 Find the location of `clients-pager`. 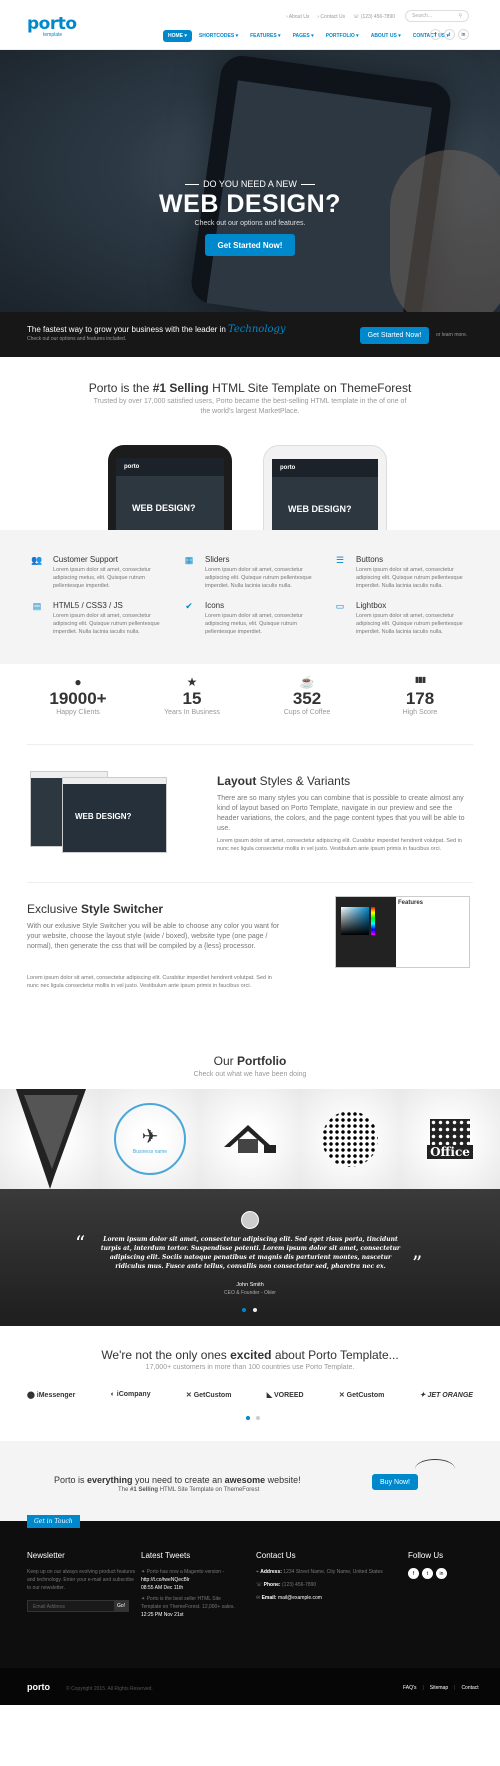

clients-pager is located at coordinates (253, 1418).